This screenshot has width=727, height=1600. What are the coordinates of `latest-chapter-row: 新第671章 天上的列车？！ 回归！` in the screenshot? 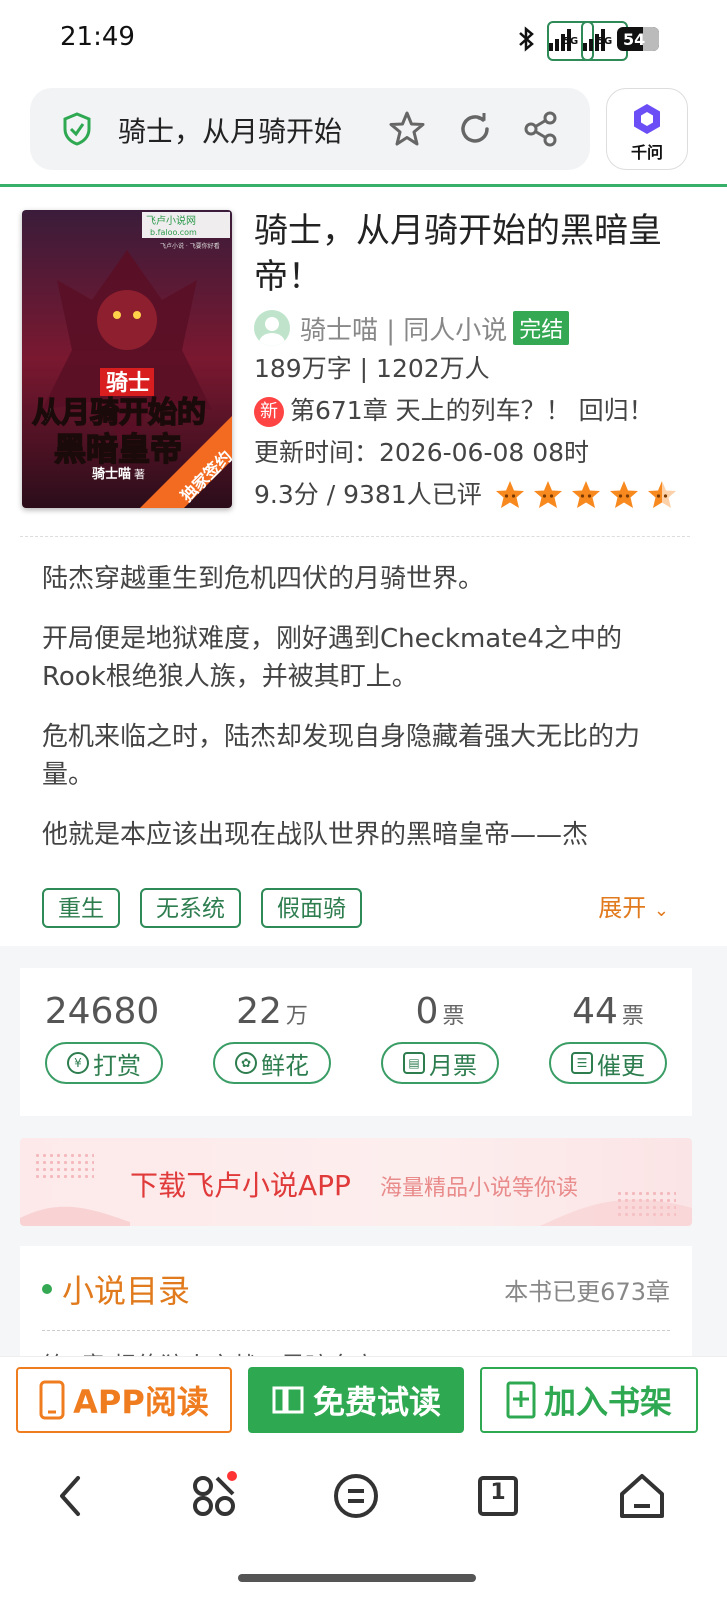 It's located at (479, 411).